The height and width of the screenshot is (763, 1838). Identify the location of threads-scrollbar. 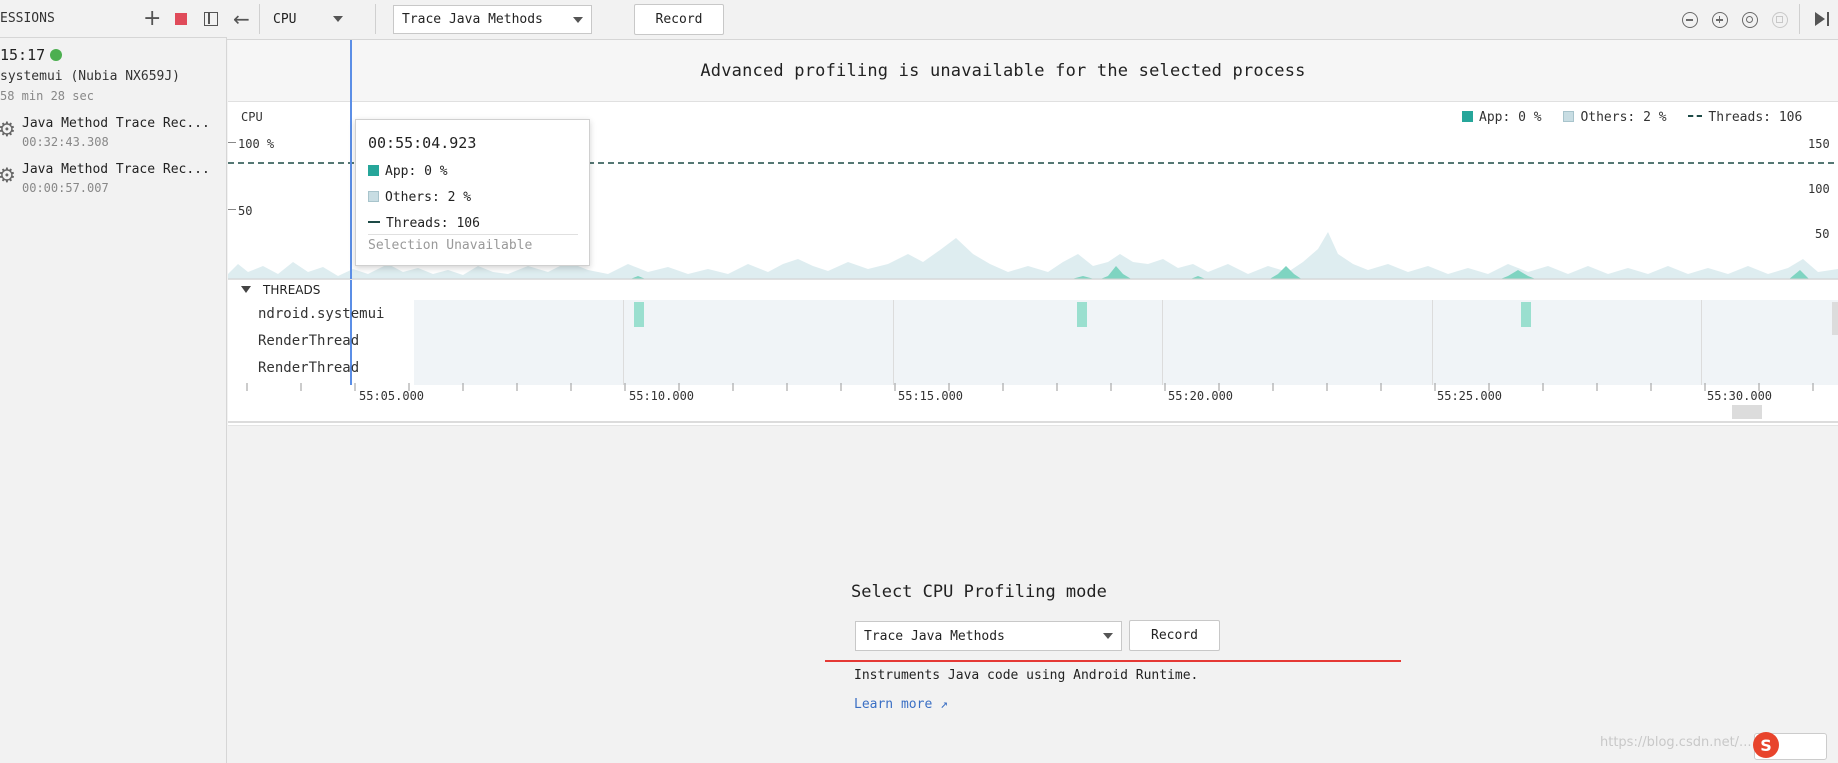
(1835, 318).